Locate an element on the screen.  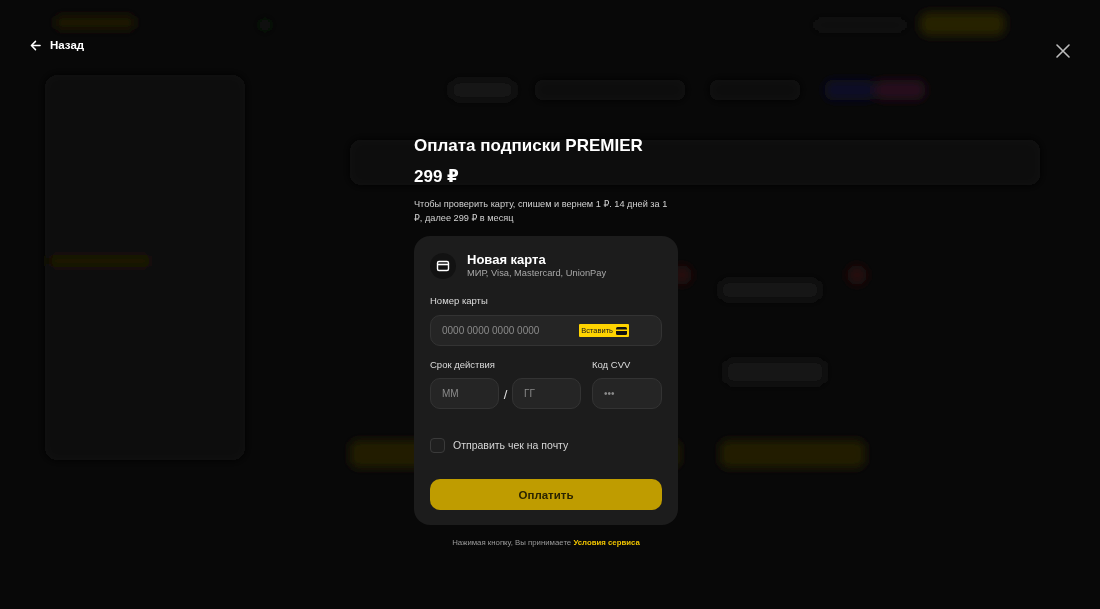
close-button is located at coordinates (1063, 51).